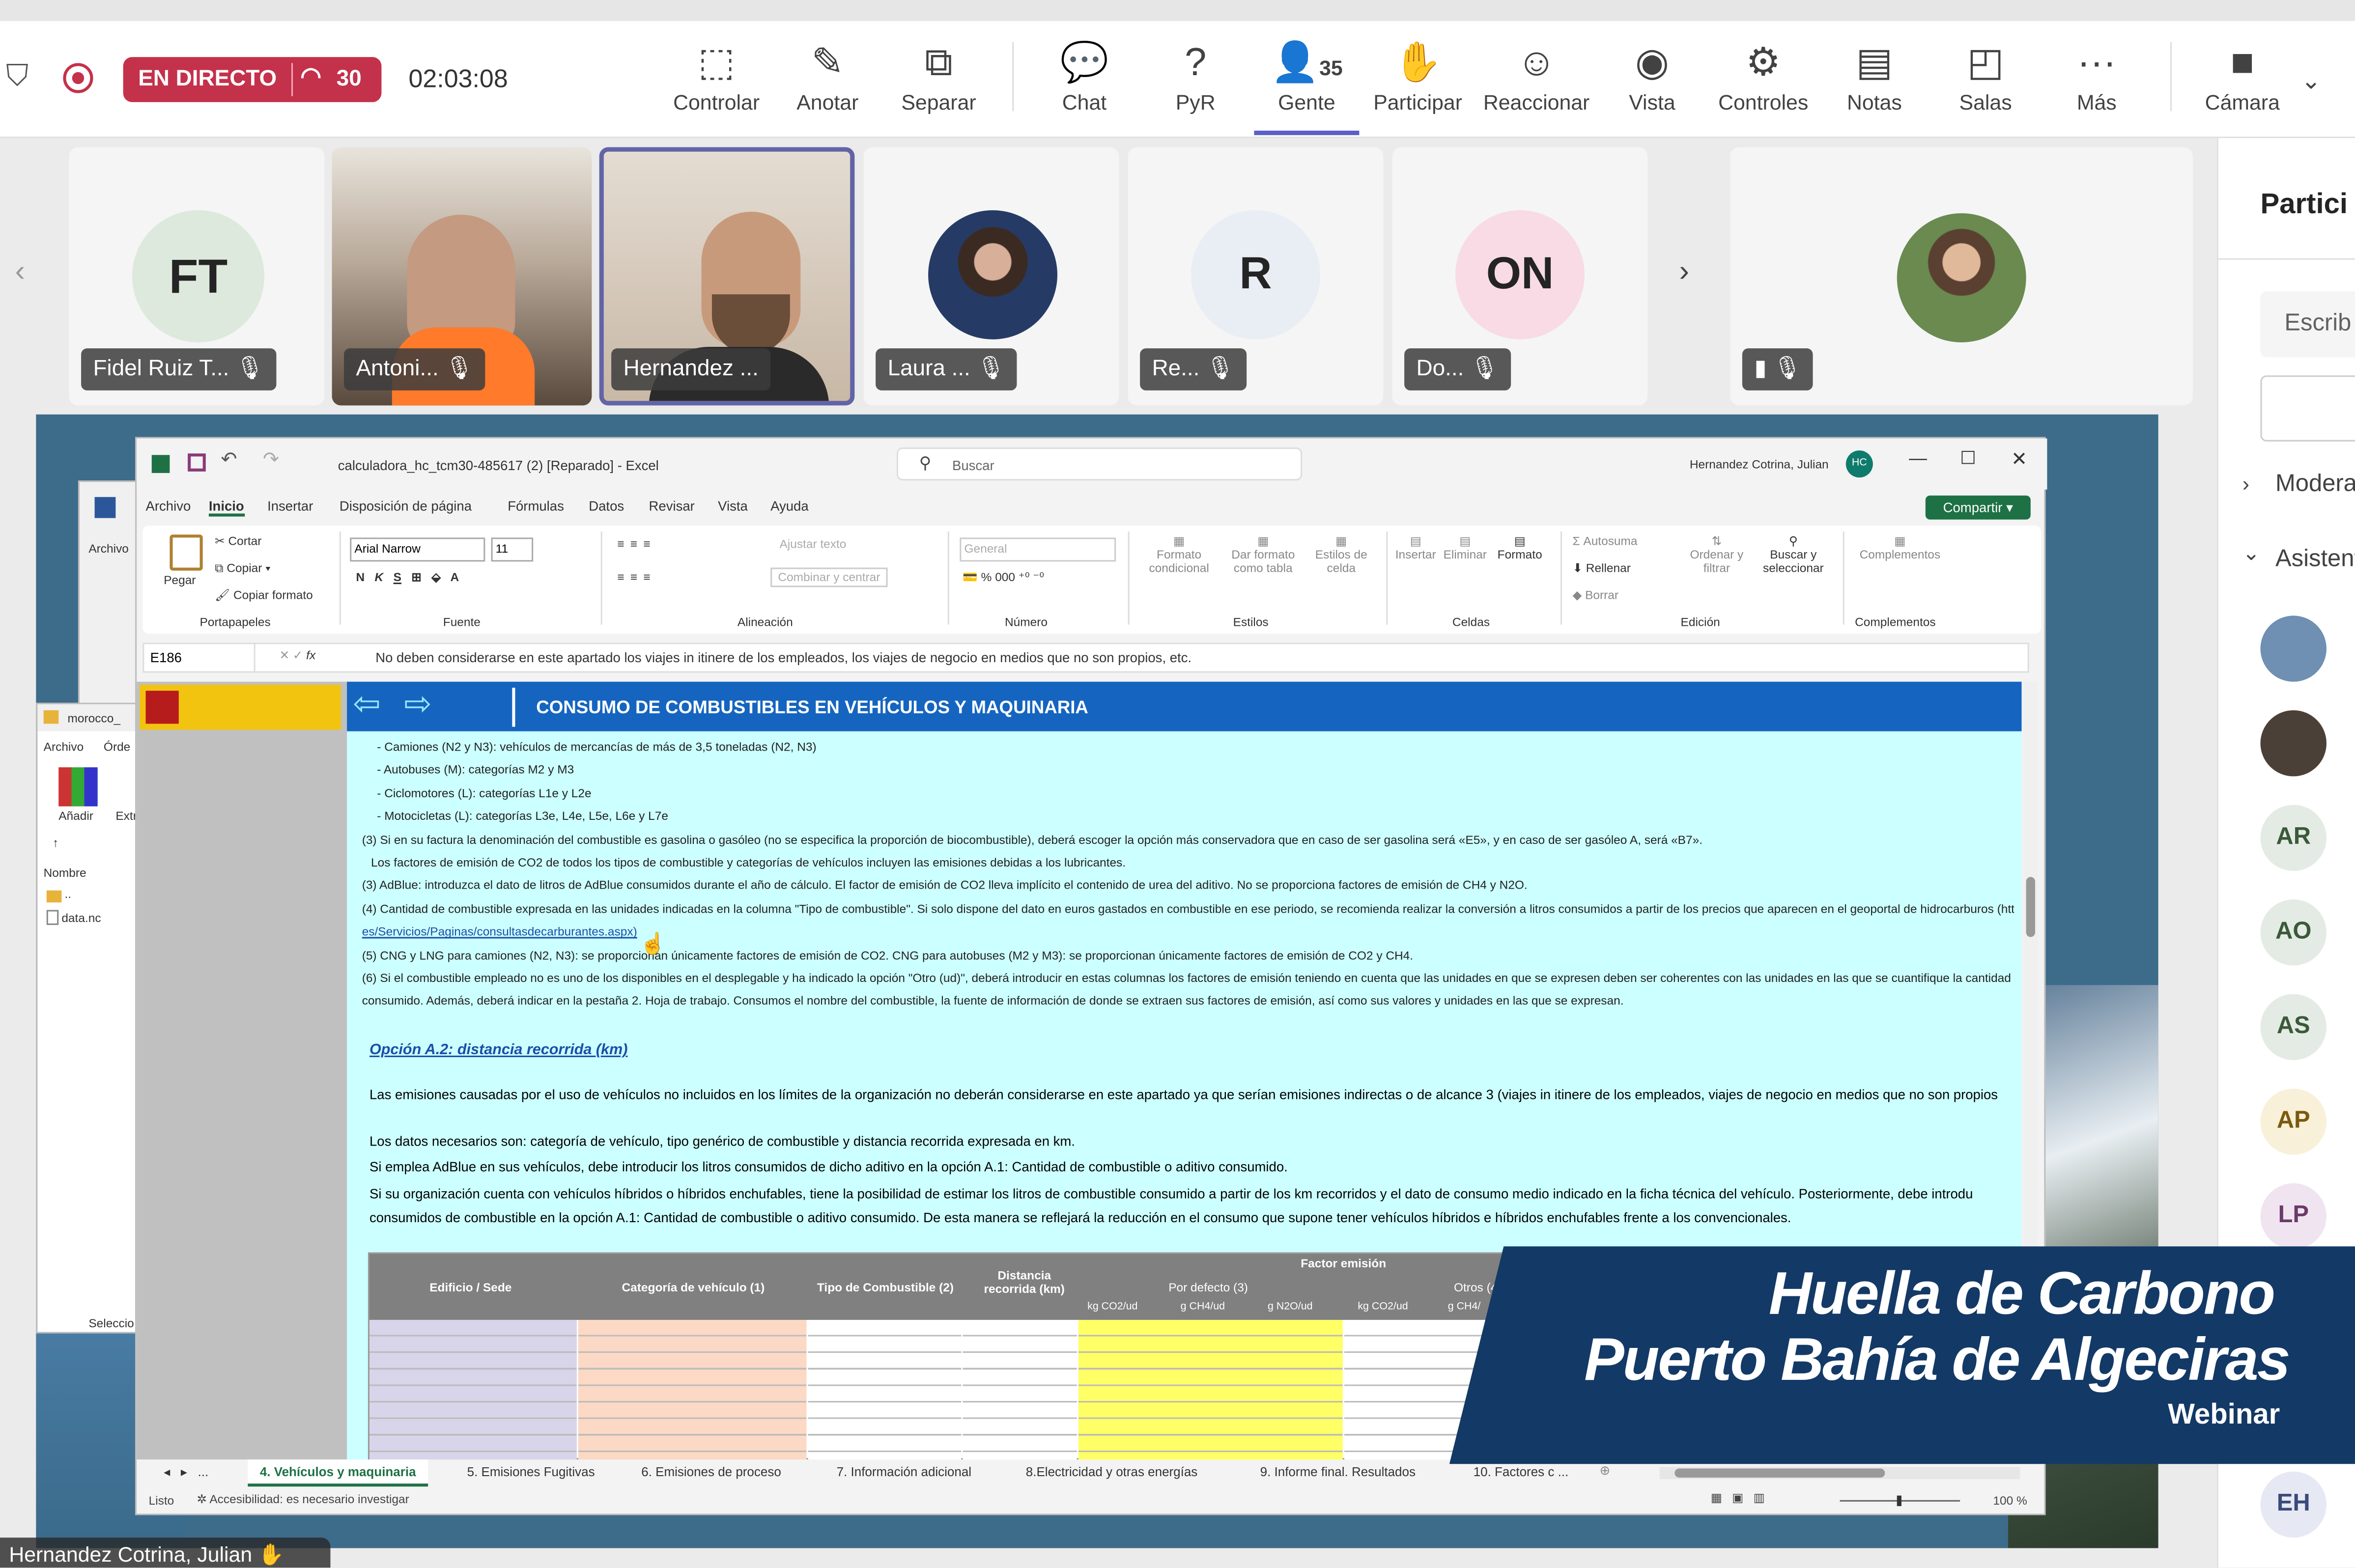 The width and height of the screenshot is (2355, 1568). What do you see at coordinates (1466, 547) in the screenshot?
I see `delete-cells-button: ▤ Eliminar` at bounding box center [1466, 547].